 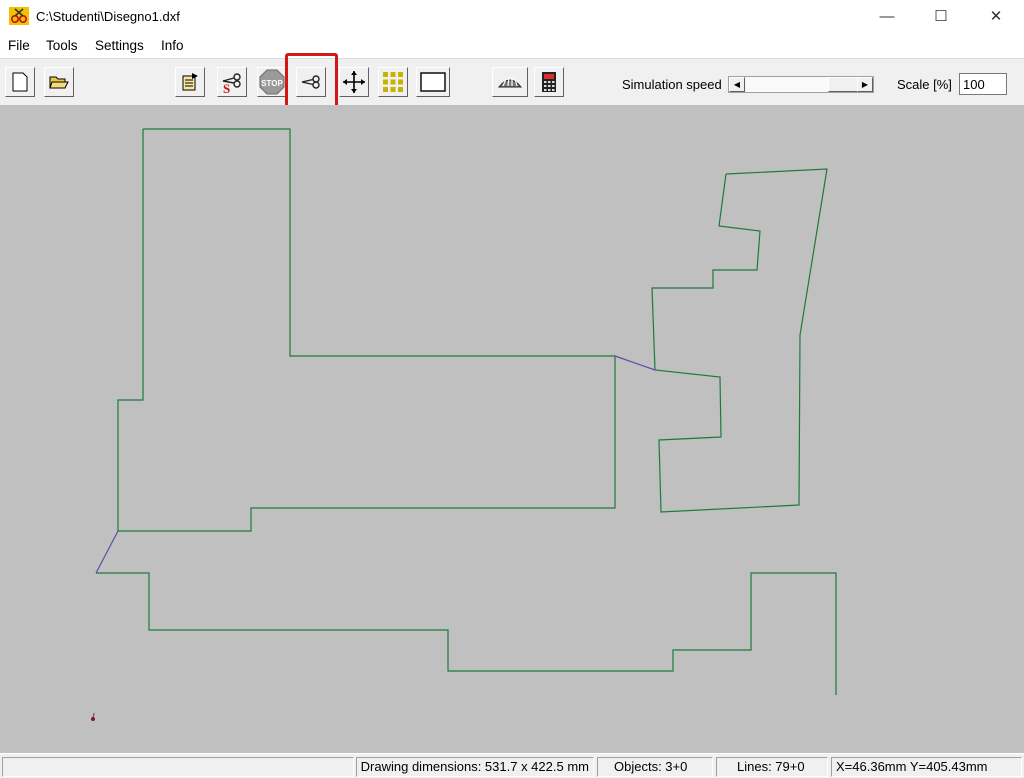 What do you see at coordinates (119, 45) in the screenshot?
I see `menu-settings: Settings` at bounding box center [119, 45].